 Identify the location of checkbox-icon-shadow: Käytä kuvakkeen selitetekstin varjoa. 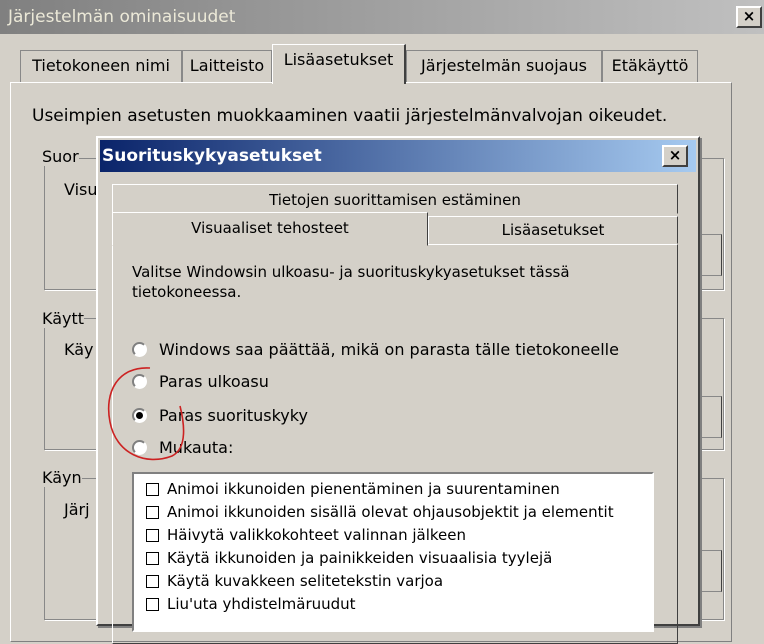
(294, 581).